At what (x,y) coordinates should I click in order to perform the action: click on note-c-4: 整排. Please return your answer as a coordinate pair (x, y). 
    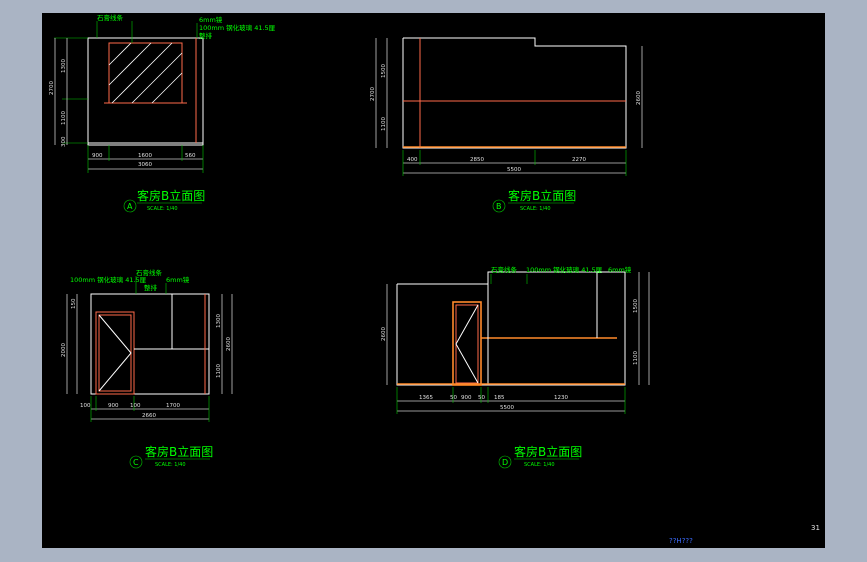
    Looking at the image, I should click on (151, 287).